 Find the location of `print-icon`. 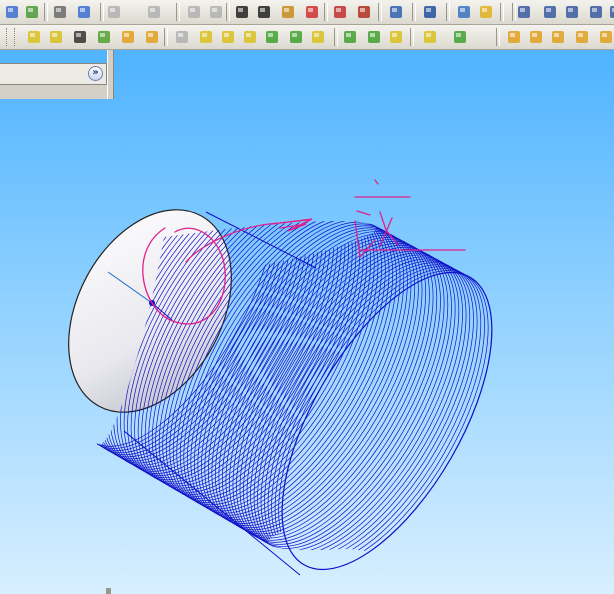

print-icon is located at coordinates (60, 12).